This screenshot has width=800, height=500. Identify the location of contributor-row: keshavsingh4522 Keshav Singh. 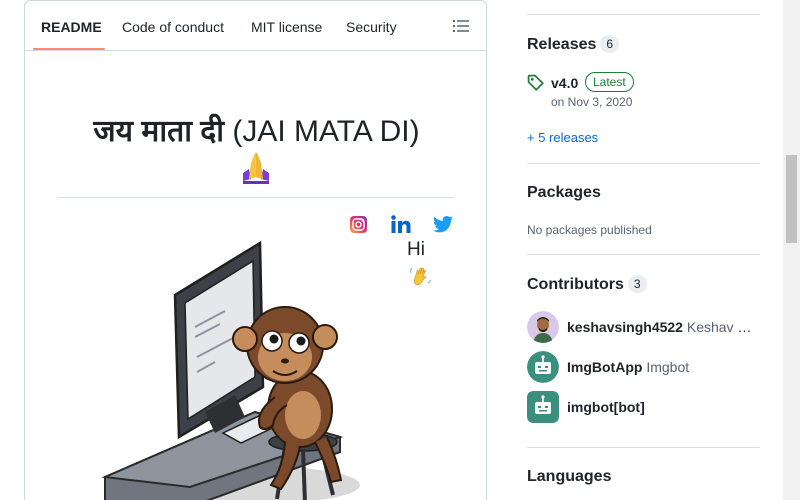
(647, 327).